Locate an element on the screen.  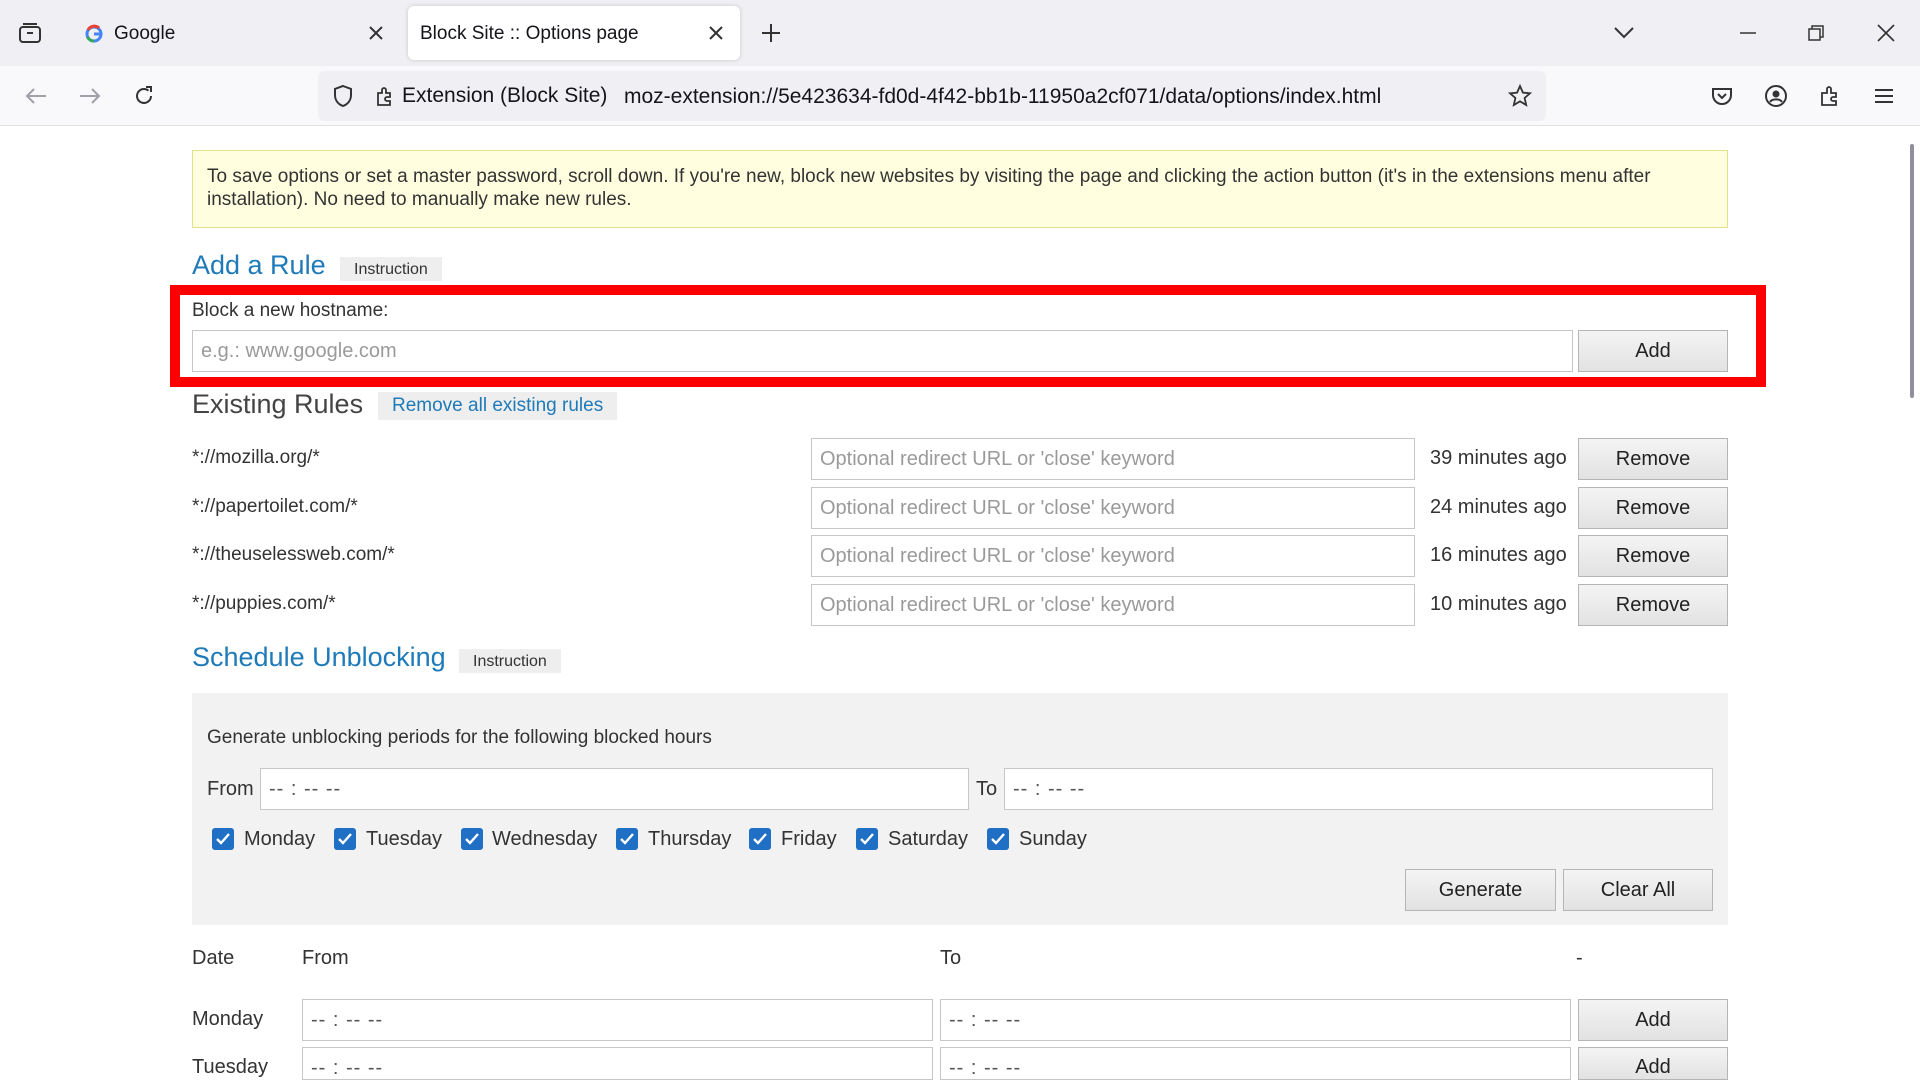
tab-title: Block Site :: Options page is located at coordinates (529, 33).